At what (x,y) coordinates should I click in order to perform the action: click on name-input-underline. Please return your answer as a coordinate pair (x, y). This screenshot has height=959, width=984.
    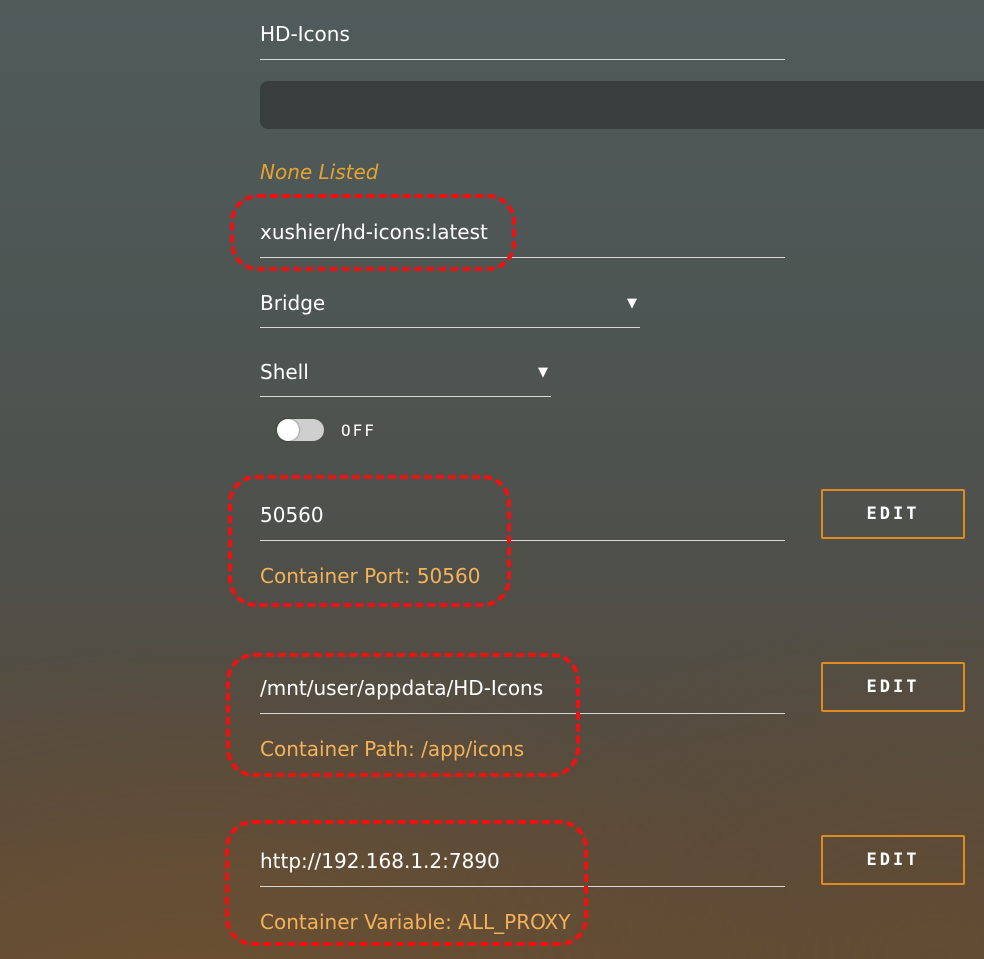
    Looking at the image, I should click on (522, 59).